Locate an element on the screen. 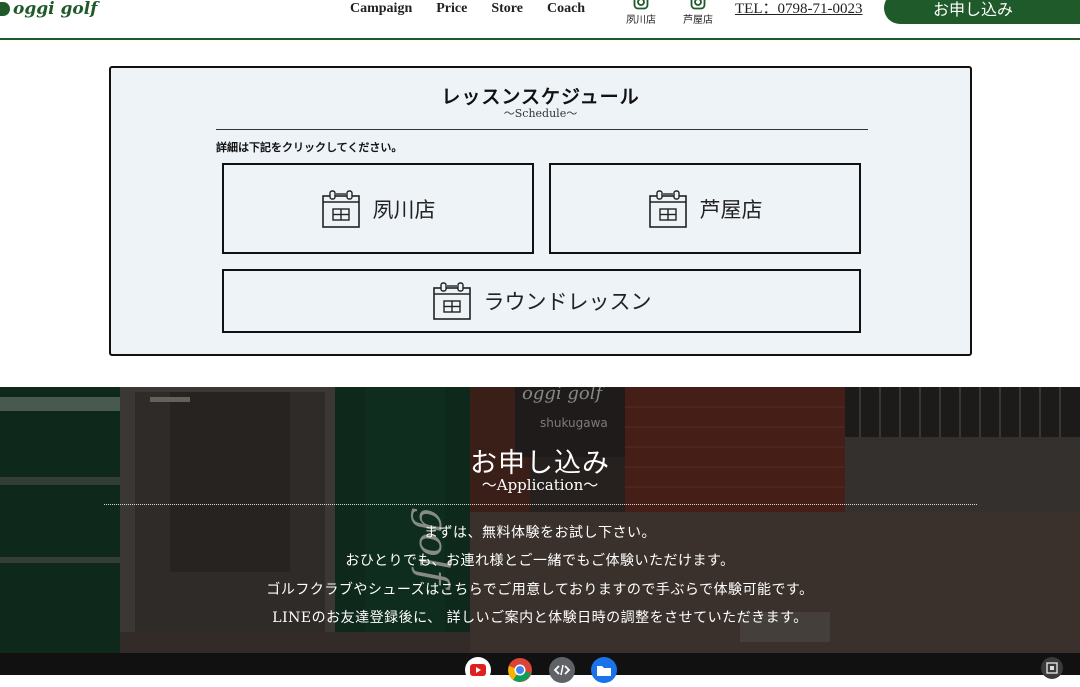 Image resolution: width=1080 pixels, height=687 pixels. application-subtitle: 〜Application〜 is located at coordinates (540, 485).